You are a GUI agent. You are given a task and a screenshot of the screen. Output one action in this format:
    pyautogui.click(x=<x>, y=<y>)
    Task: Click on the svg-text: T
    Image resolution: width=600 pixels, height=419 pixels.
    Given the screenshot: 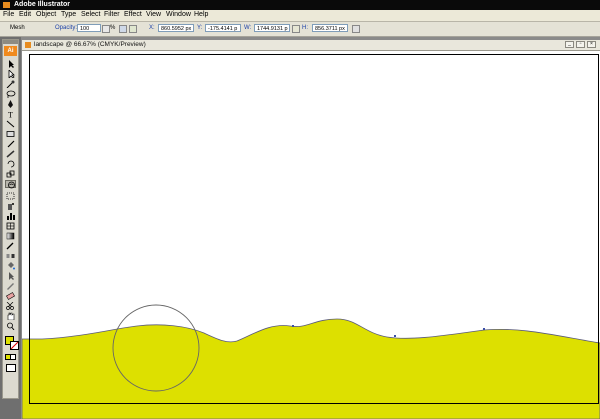 What is the action you would take?
    pyautogui.click(x=10, y=115)
    